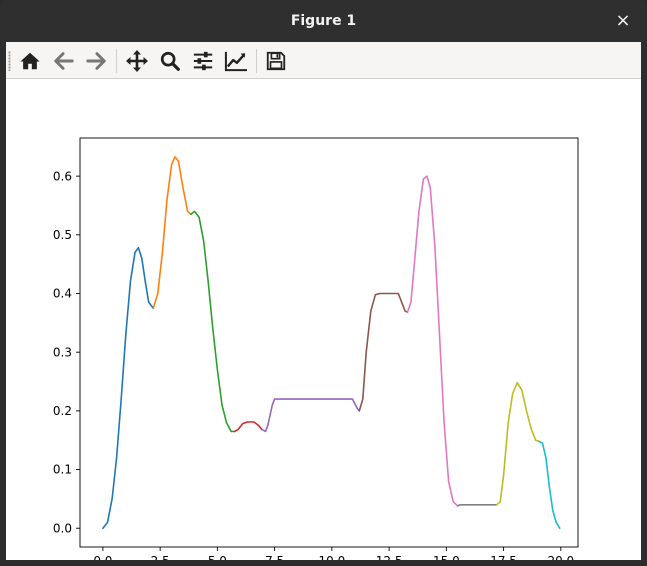  I want to click on close-button: ×, so click(623, 21).